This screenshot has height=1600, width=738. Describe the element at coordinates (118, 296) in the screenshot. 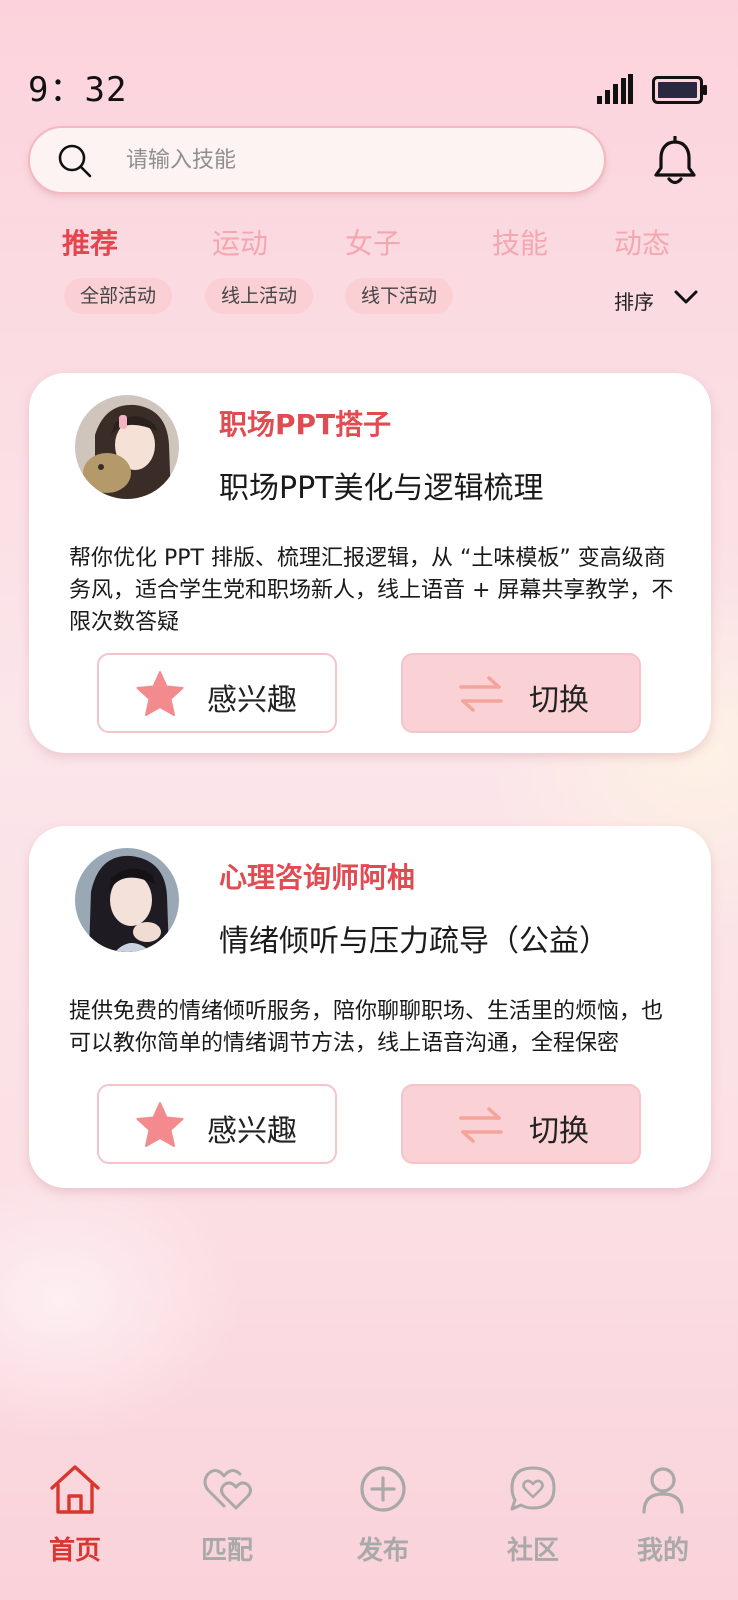

I see `chip-all-activities: 全部活动` at that location.